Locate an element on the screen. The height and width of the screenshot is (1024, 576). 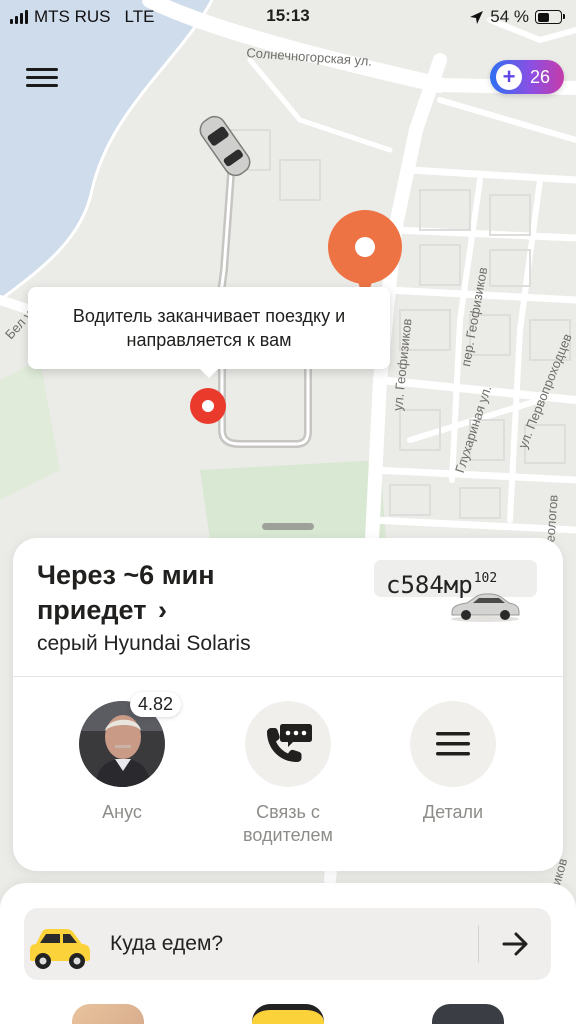
status-right: 54 % is located at coordinates (517, 17).